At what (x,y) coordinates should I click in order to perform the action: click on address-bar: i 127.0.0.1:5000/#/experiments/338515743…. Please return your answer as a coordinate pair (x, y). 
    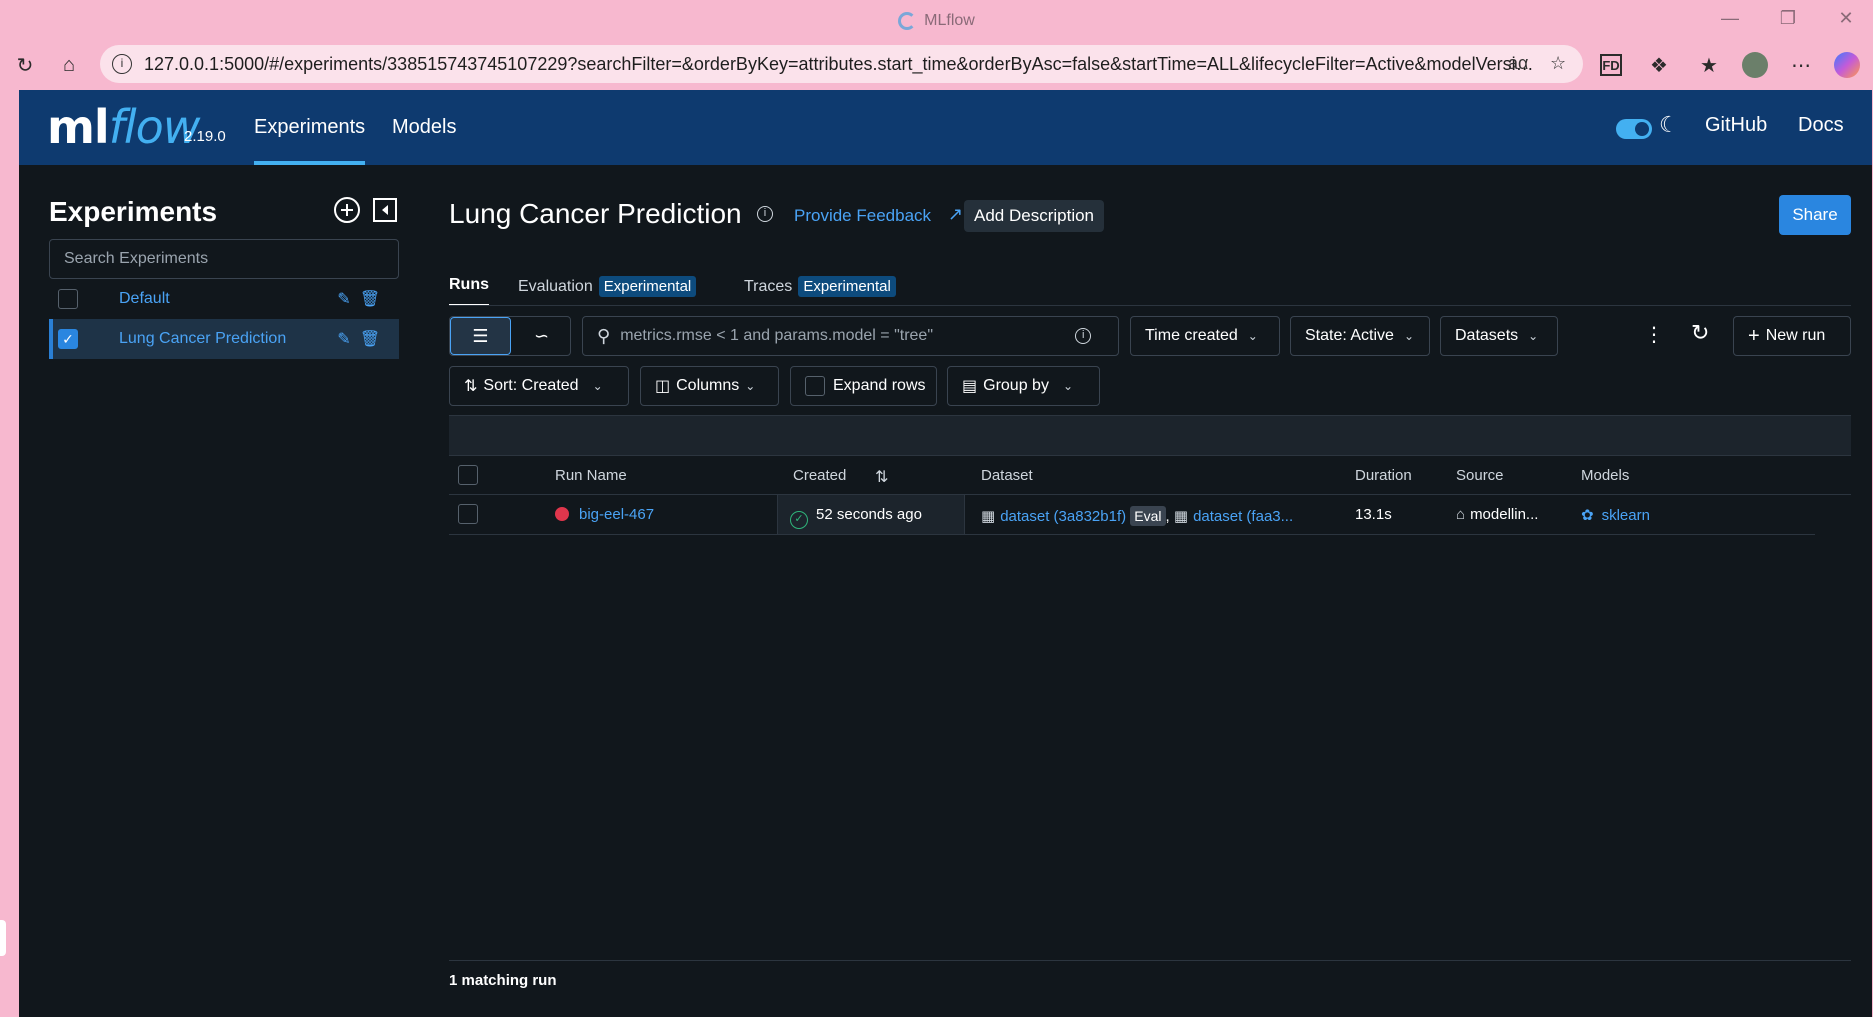
    Looking at the image, I should click on (841, 64).